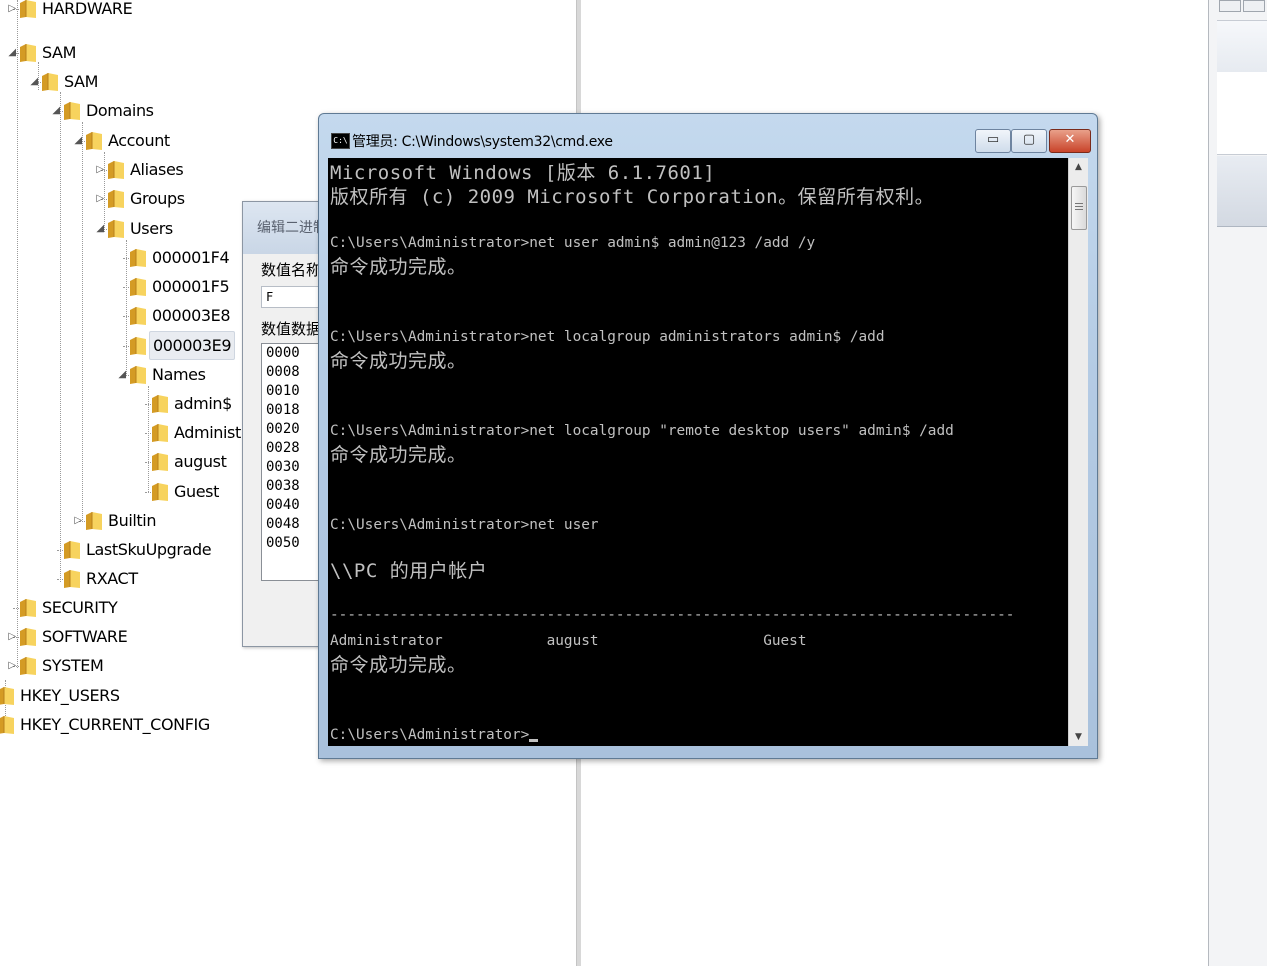  I want to click on close-button: ✕, so click(1070, 141).